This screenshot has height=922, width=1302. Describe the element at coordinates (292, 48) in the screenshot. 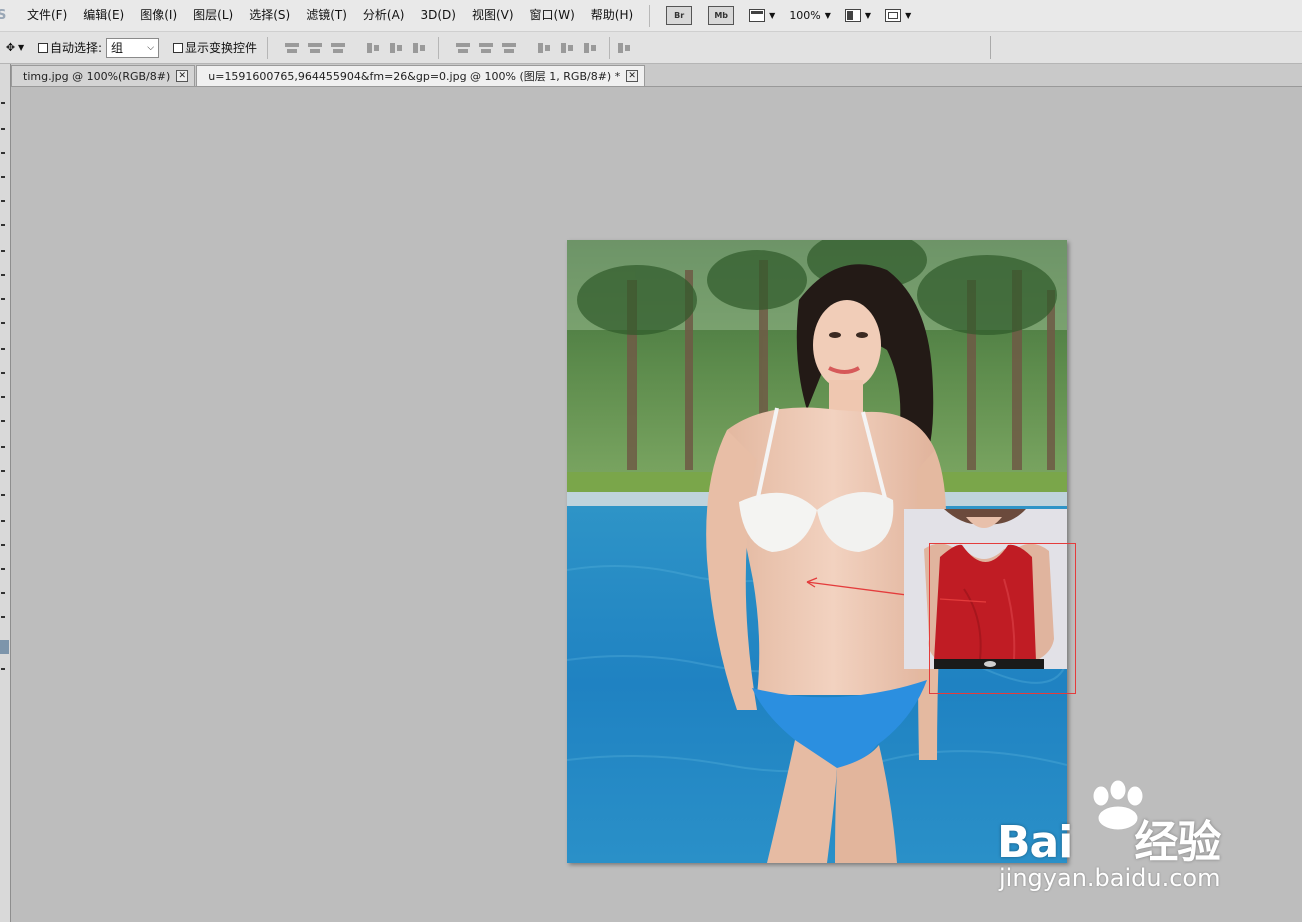

I see `align-top-edges-icon` at that location.